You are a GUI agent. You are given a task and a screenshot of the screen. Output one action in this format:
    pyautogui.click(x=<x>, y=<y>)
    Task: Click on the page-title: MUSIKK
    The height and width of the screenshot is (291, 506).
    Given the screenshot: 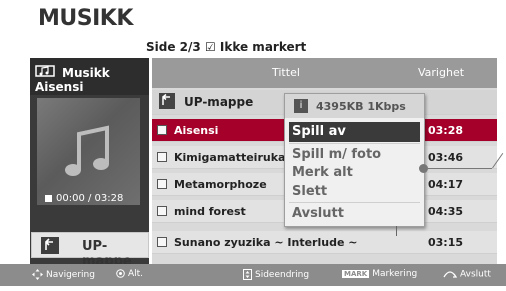 What is the action you would take?
    pyautogui.click(x=85, y=18)
    